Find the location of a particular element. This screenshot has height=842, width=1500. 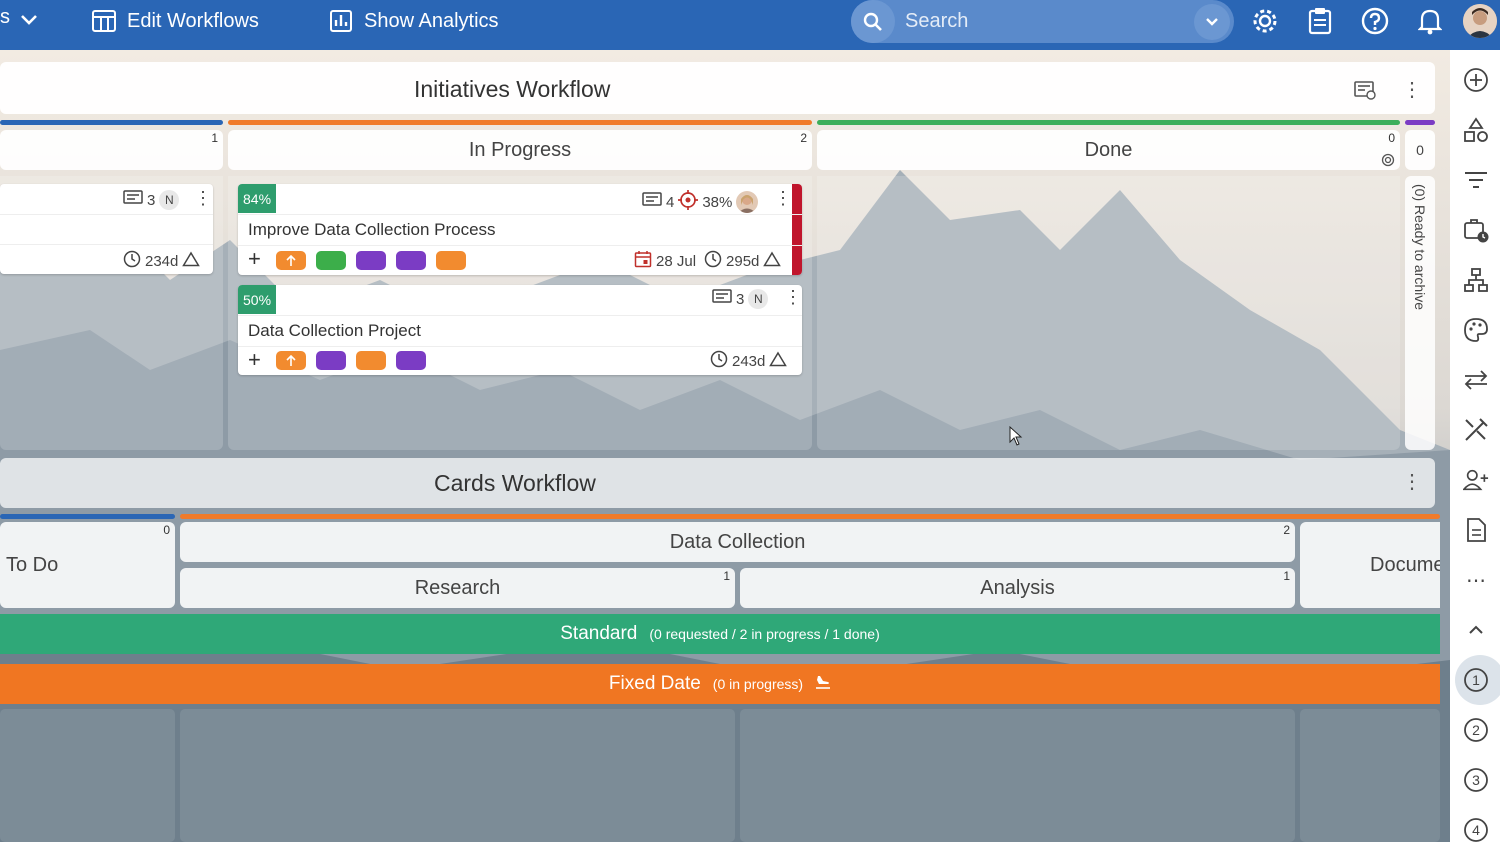

column-header-backlog: 1 is located at coordinates (111, 150).